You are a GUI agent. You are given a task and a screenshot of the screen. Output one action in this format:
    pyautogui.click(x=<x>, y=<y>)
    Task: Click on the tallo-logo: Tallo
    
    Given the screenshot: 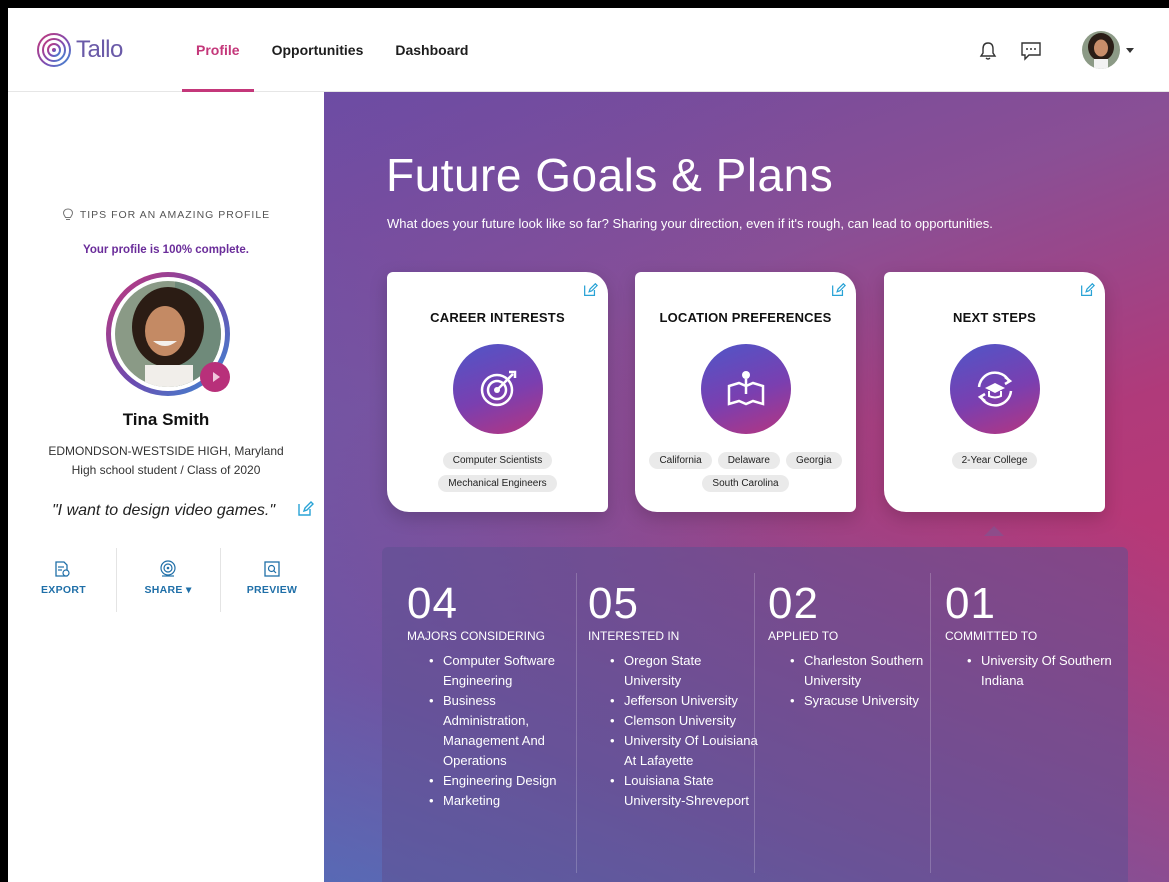 What is the action you would take?
    pyautogui.click(x=79, y=50)
    